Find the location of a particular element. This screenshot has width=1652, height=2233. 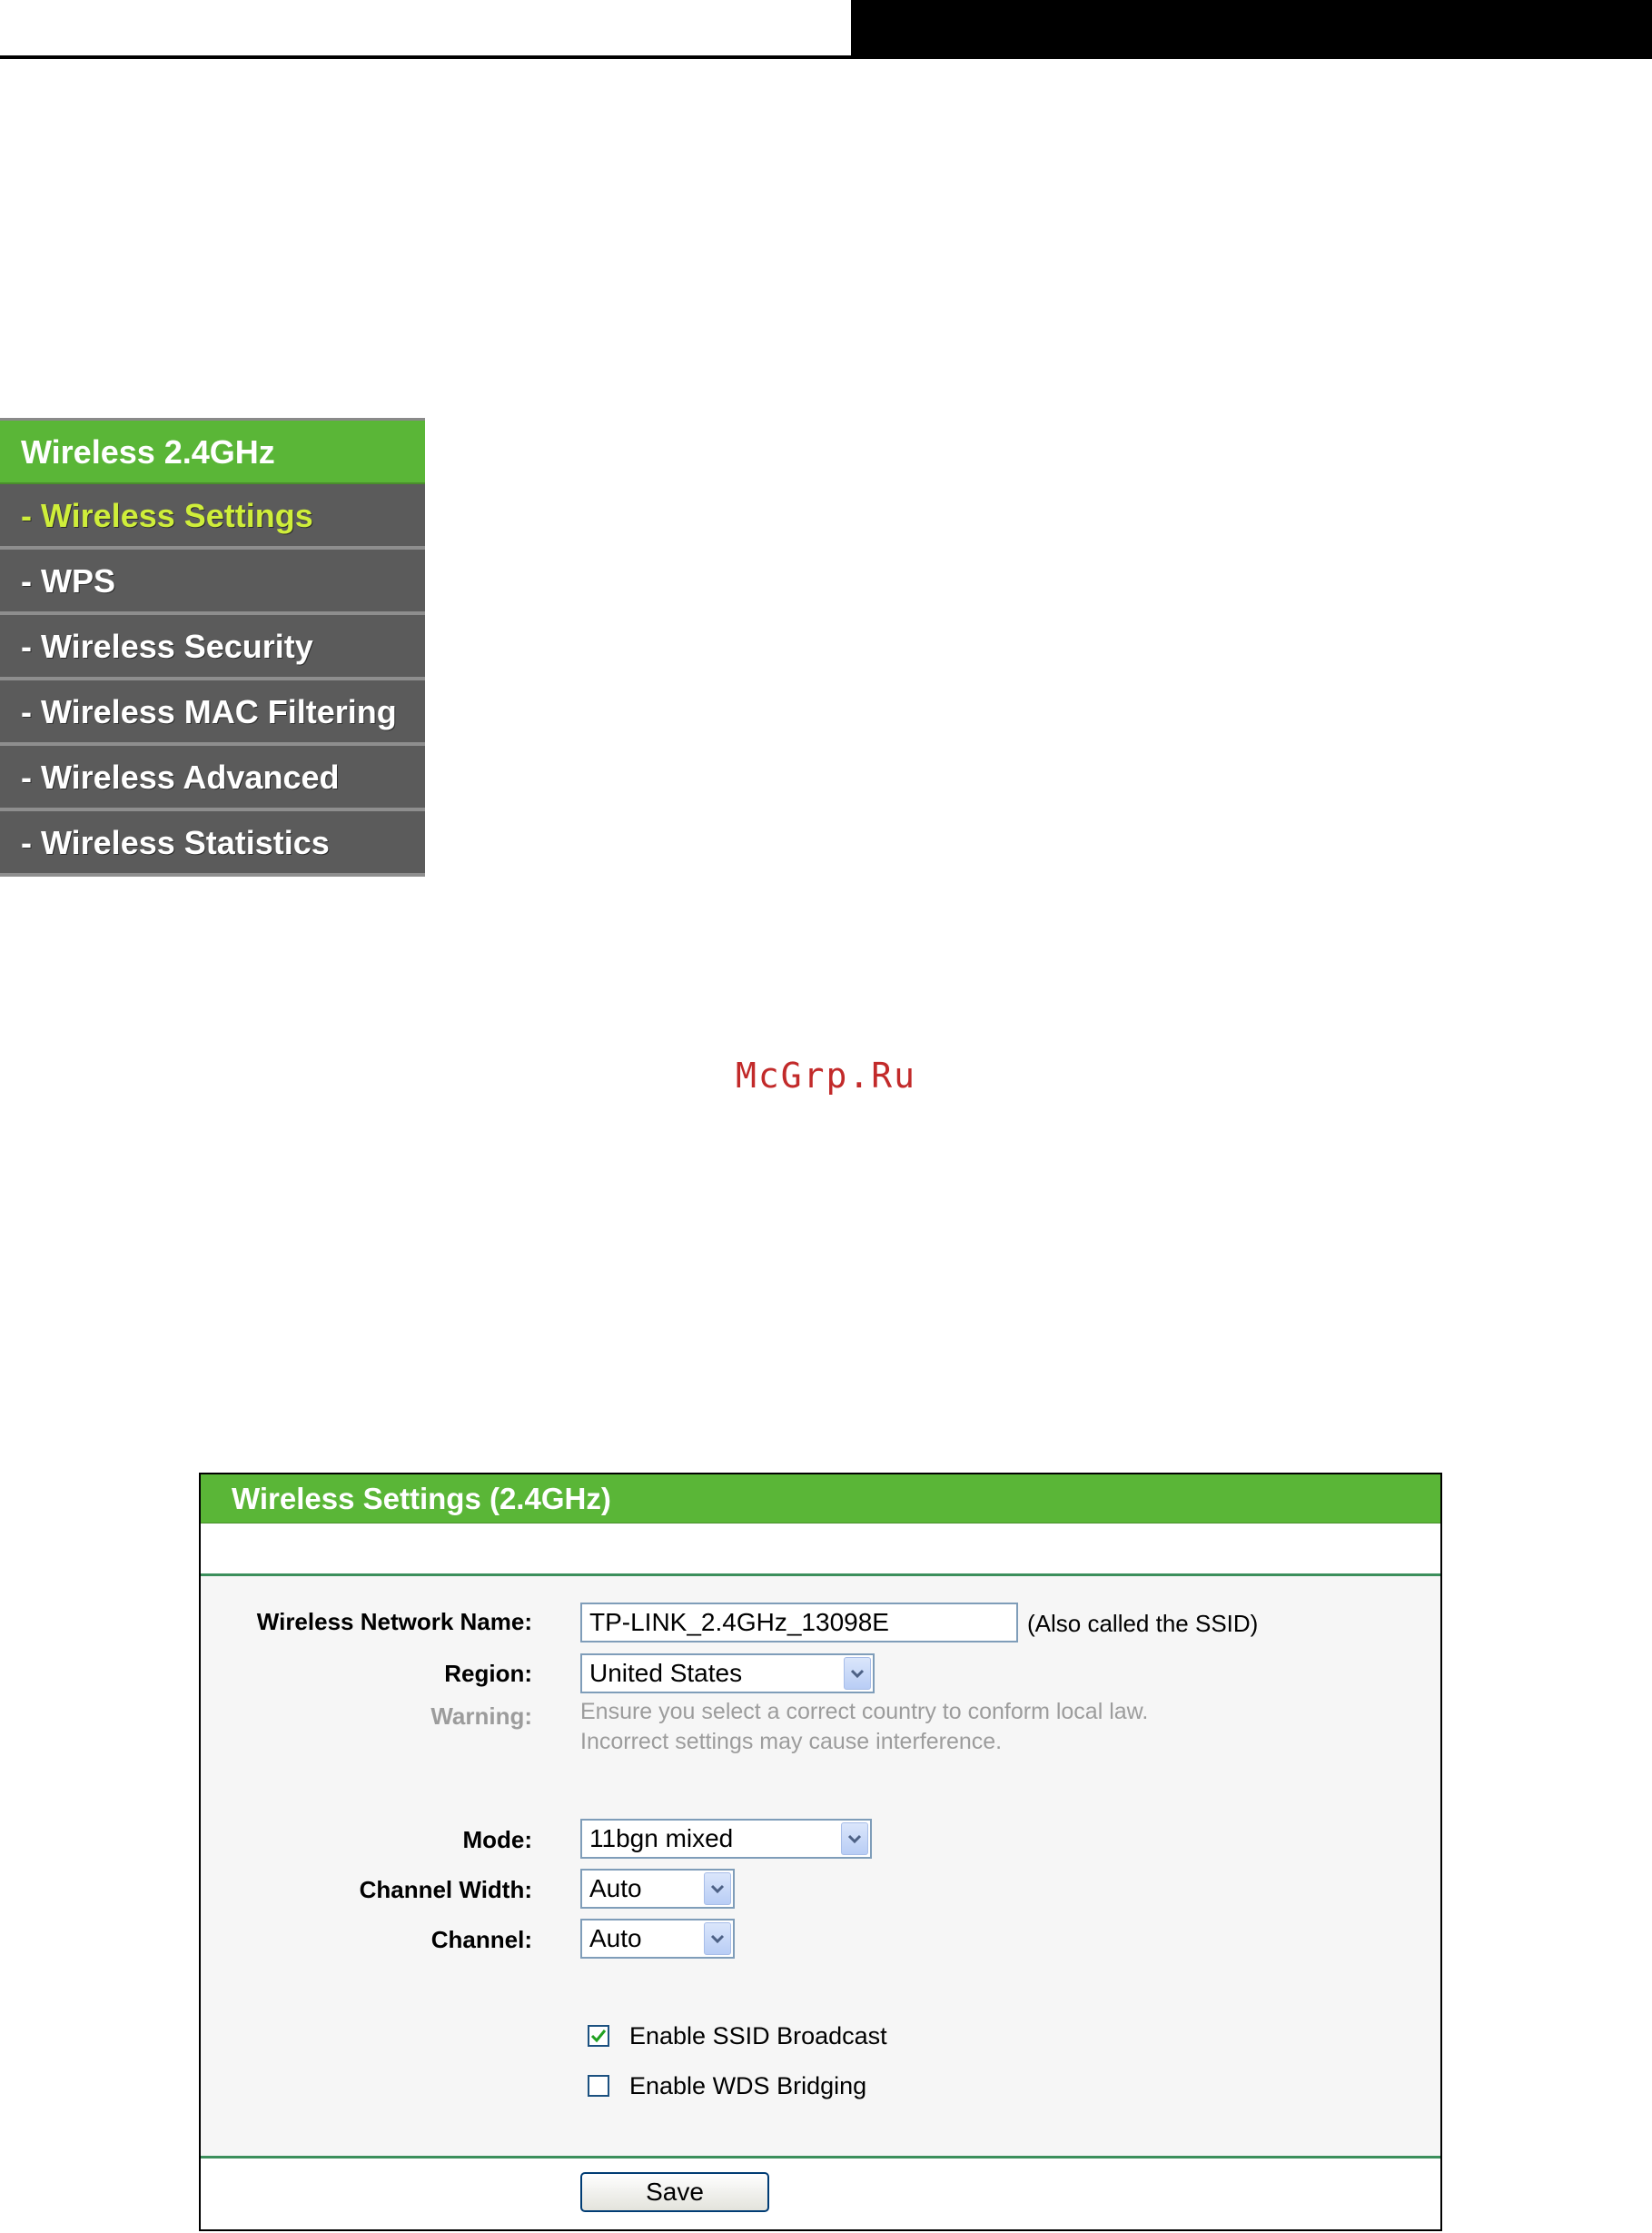

channel-width-value: Auto is located at coordinates (615, 1888).